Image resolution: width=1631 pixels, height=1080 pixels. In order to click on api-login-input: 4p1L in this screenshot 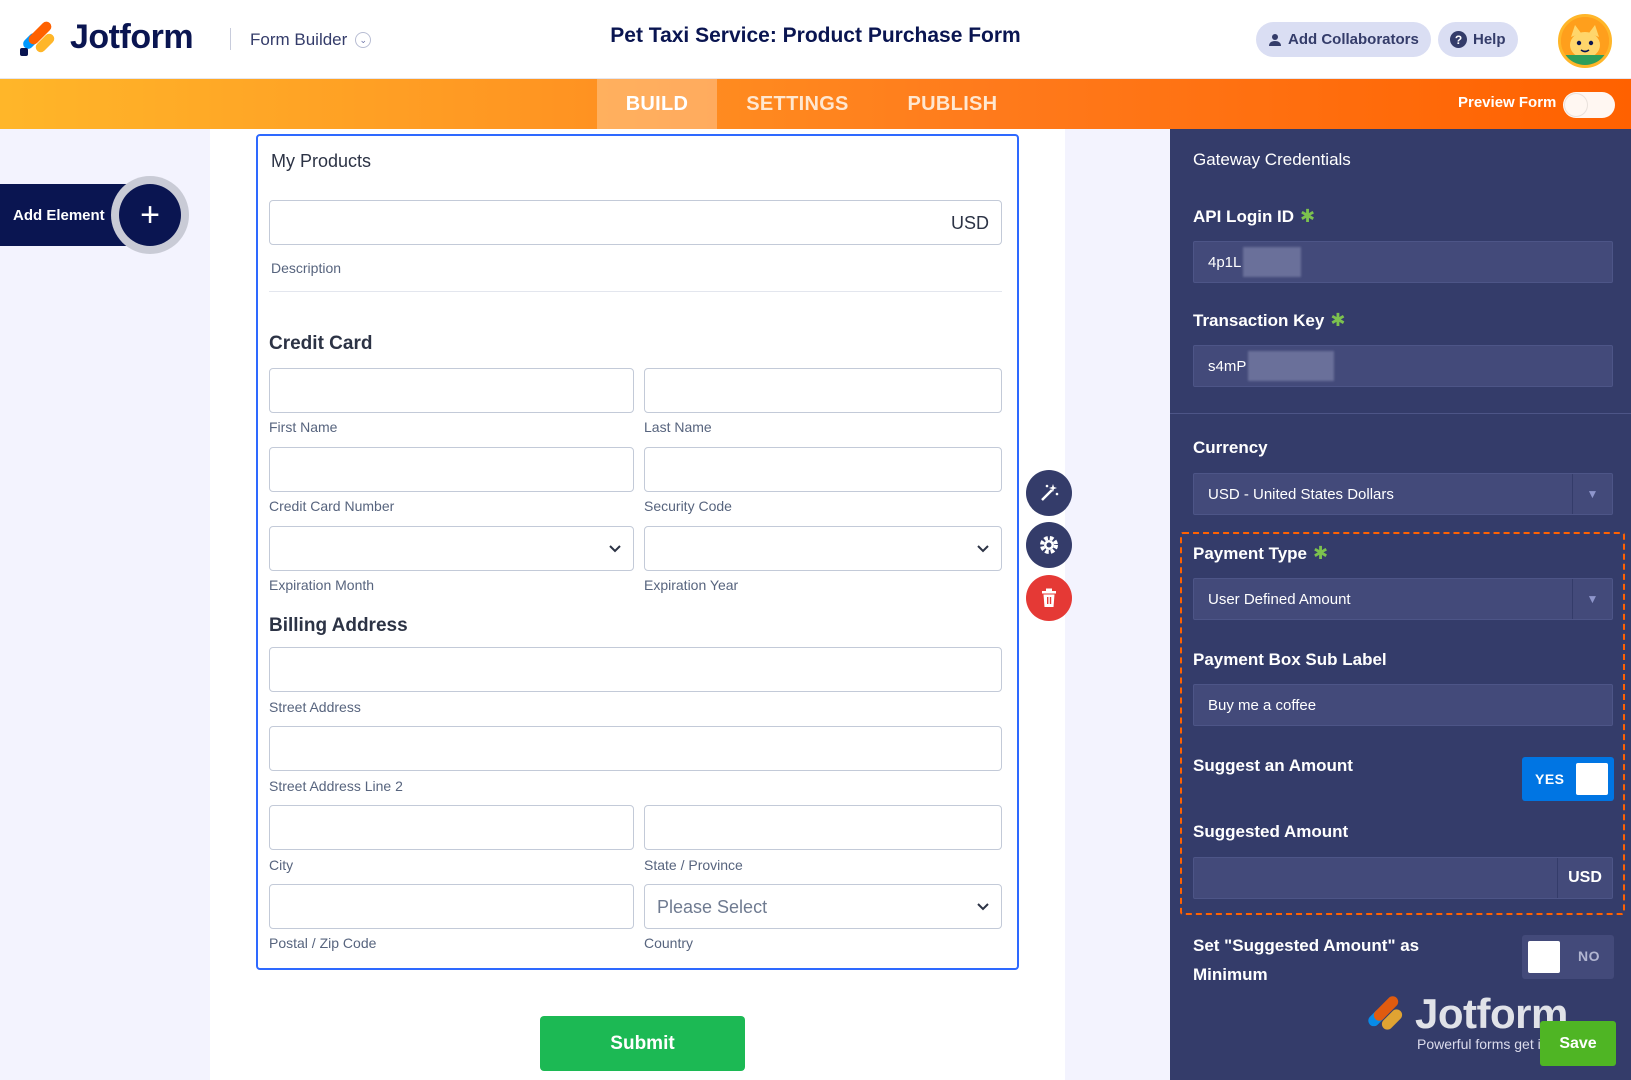, I will do `click(1403, 262)`.